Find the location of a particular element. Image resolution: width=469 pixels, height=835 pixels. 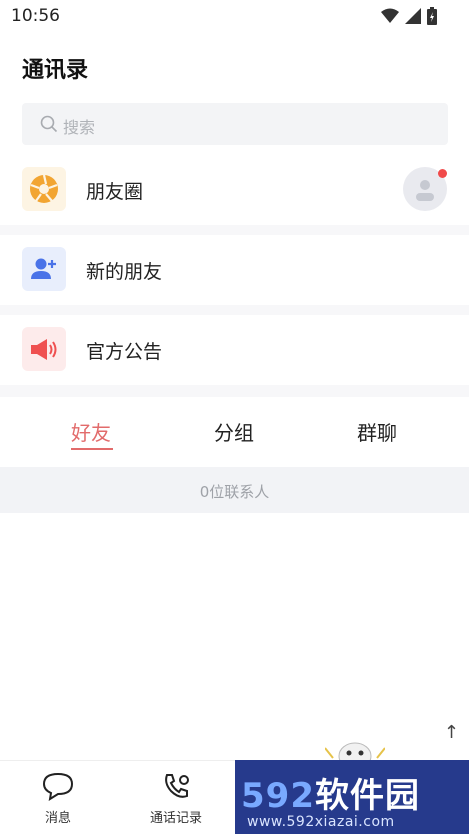

notification-dot is located at coordinates (442, 173).